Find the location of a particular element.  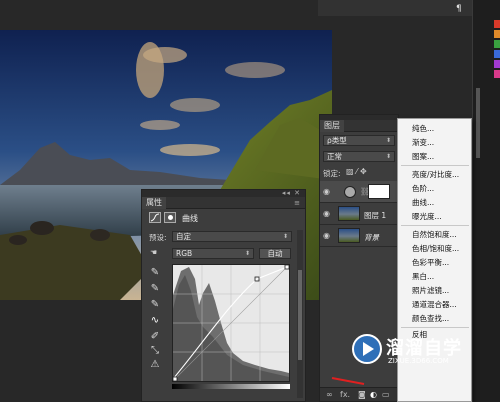

eyedropper-white-icon: ✎ is located at coordinates (155, 305).